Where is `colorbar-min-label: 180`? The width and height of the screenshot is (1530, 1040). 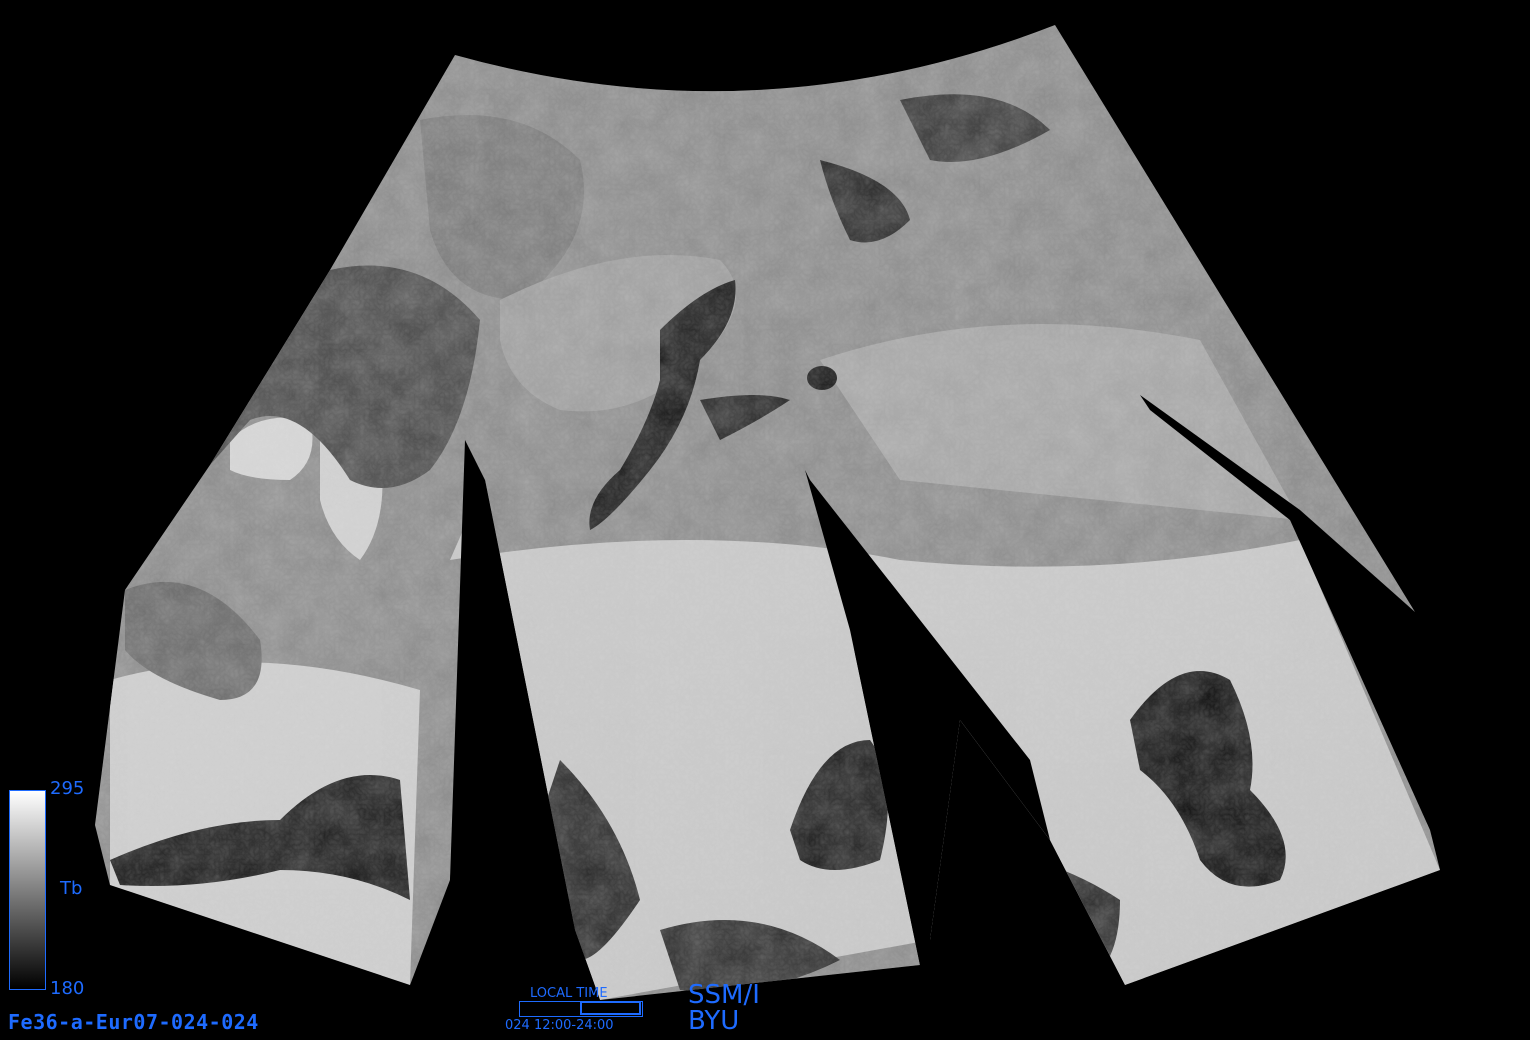
colorbar-min-label: 180 is located at coordinates (67, 988).